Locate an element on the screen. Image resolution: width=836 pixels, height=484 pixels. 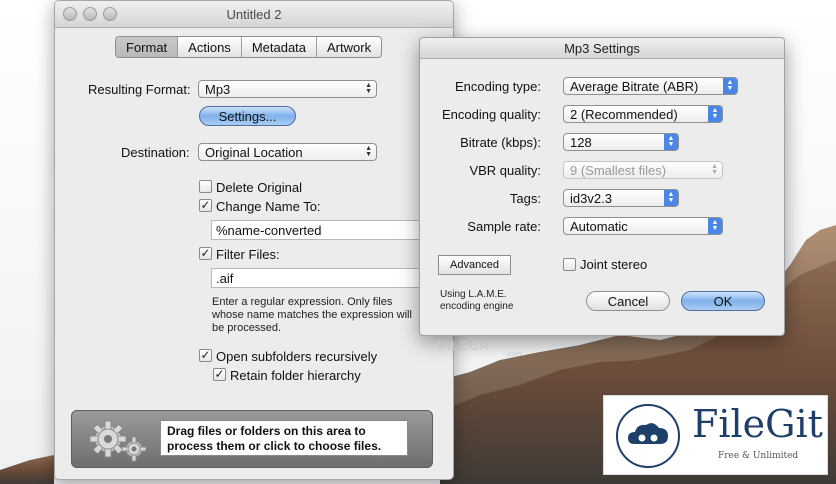
cancel-button: Cancel is located at coordinates (628, 301).